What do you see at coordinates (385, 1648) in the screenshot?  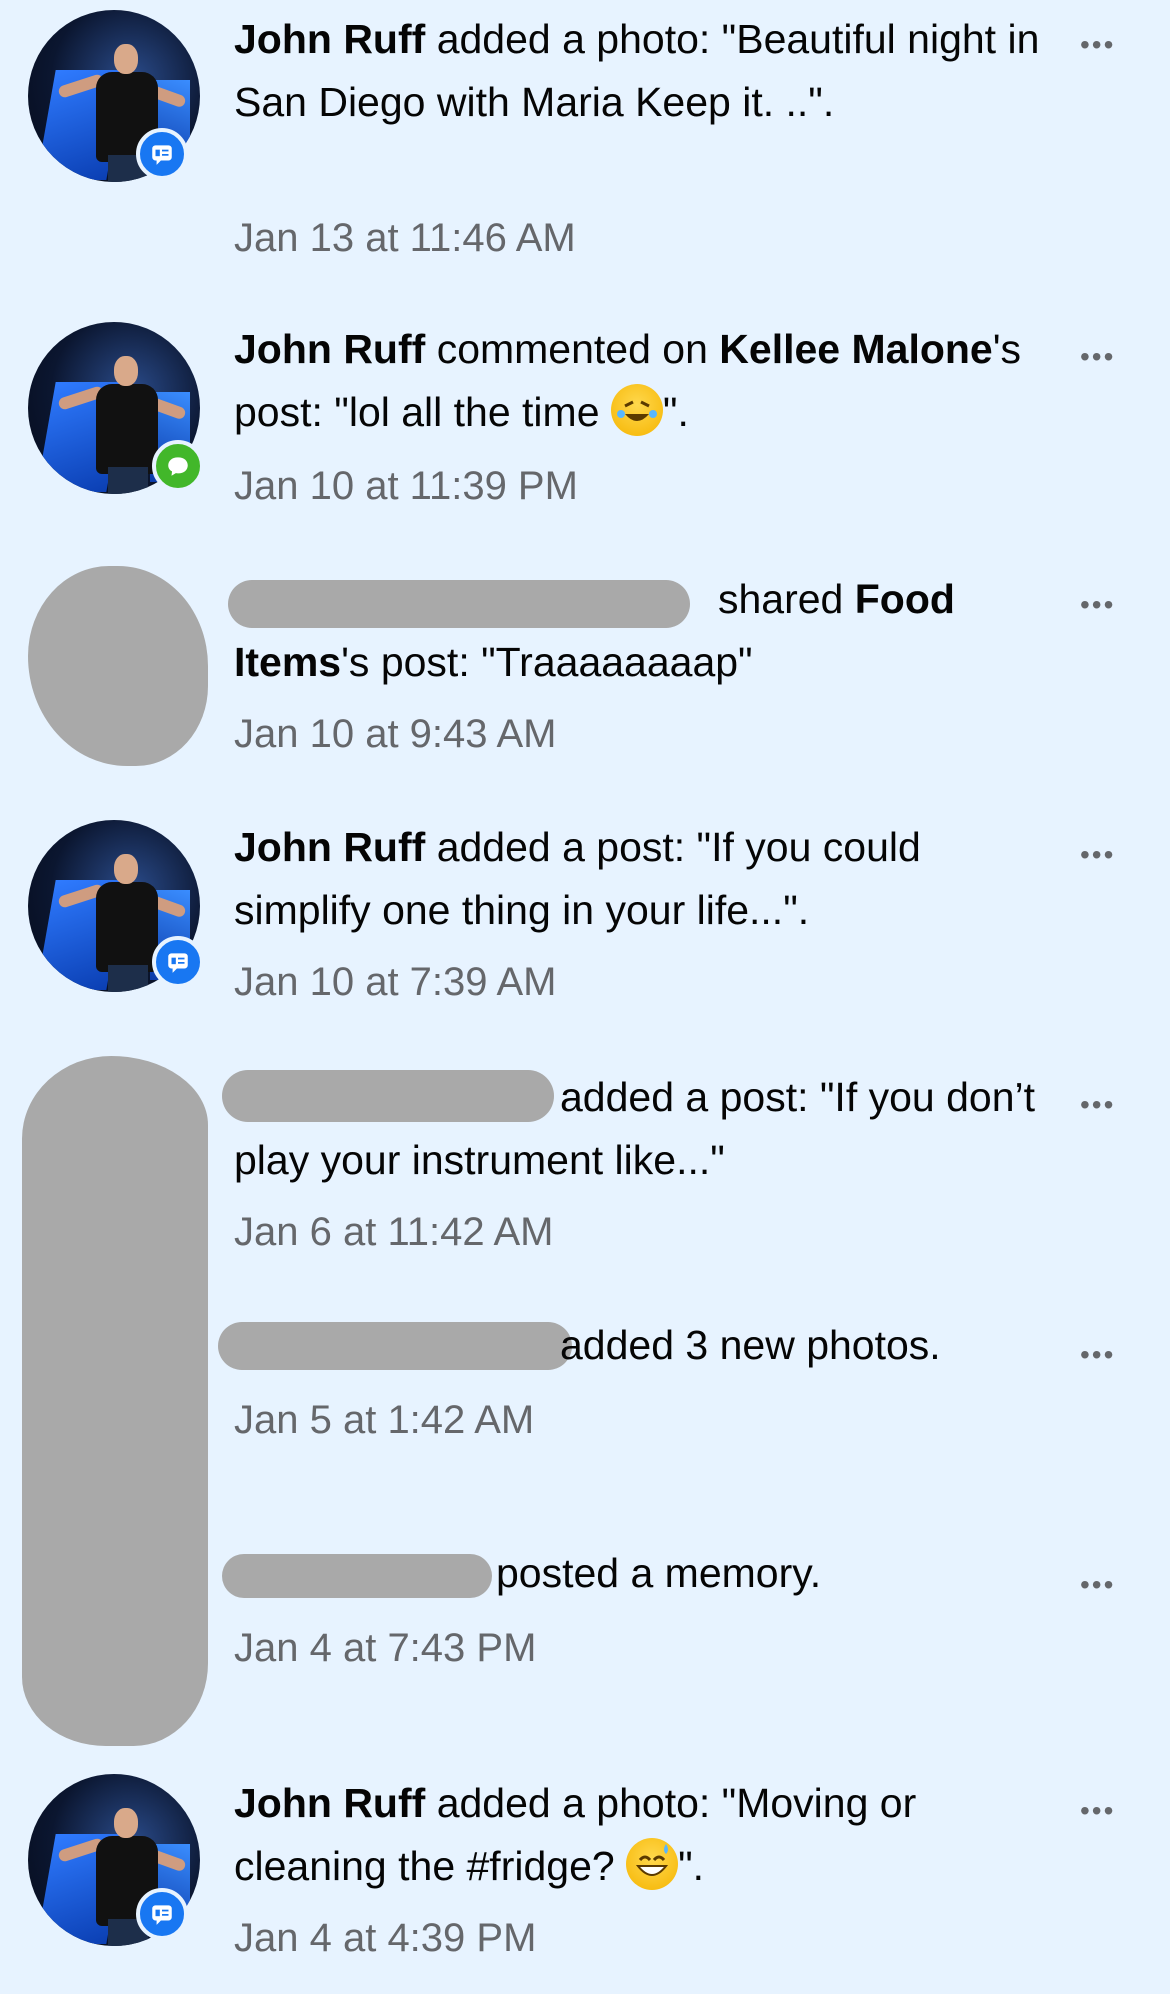 I see `timestamp: Jan 4 at 7:43 PM` at bounding box center [385, 1648].